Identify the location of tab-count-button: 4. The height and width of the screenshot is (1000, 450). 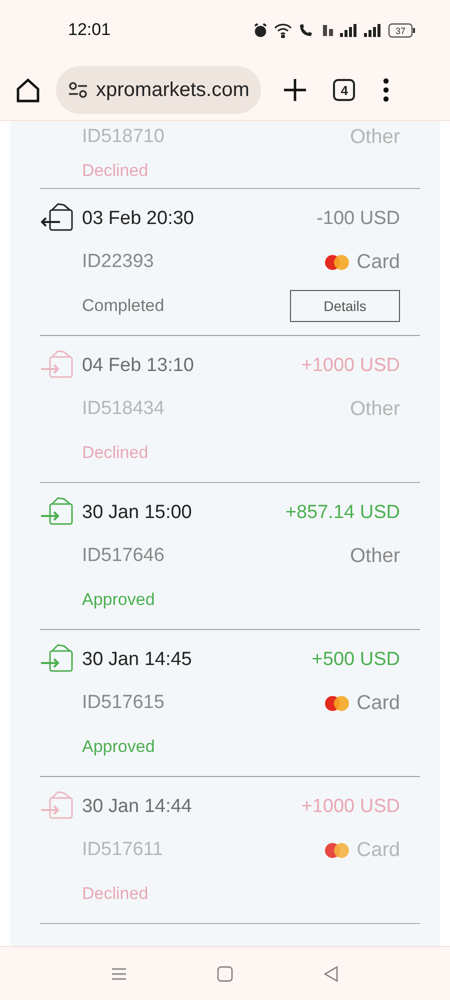
(344, 90).